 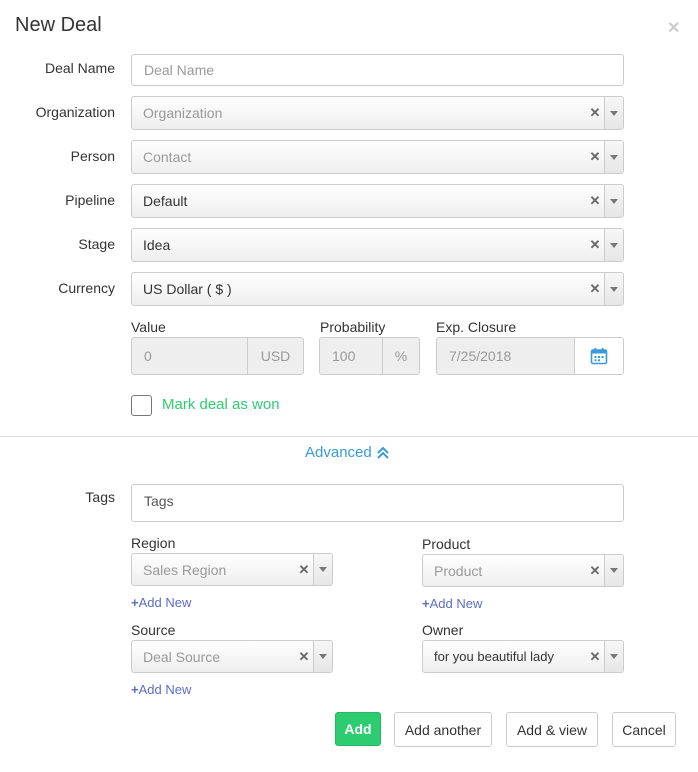 What do you see at coordinates (232, 569) in the screenshot?
I see `region-select: Sales Region ✕` at bounding box center [232, 569].